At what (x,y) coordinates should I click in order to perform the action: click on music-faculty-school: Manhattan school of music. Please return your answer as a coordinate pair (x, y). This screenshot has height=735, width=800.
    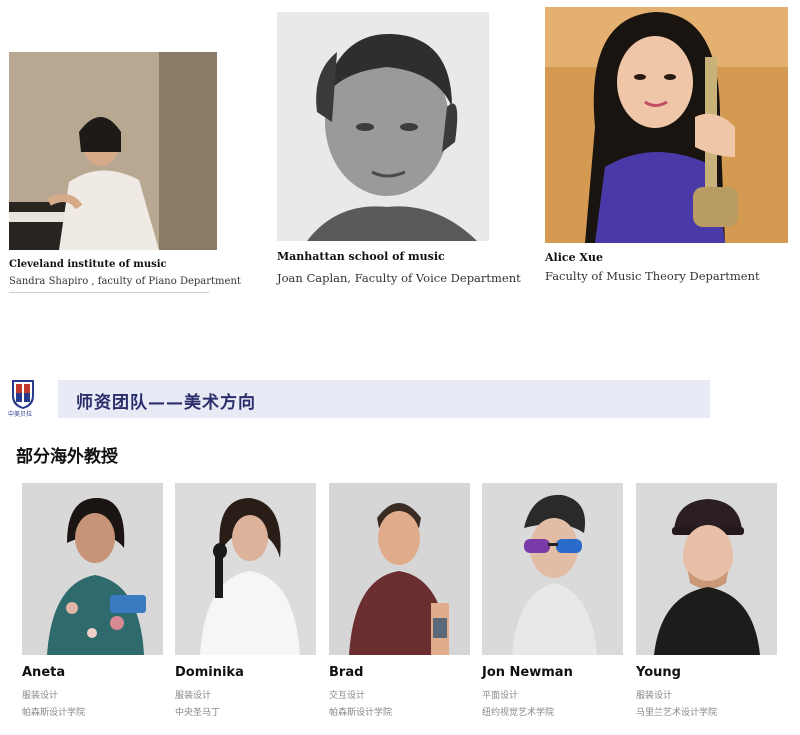
    Looking at the image, I should click on (361, 256).